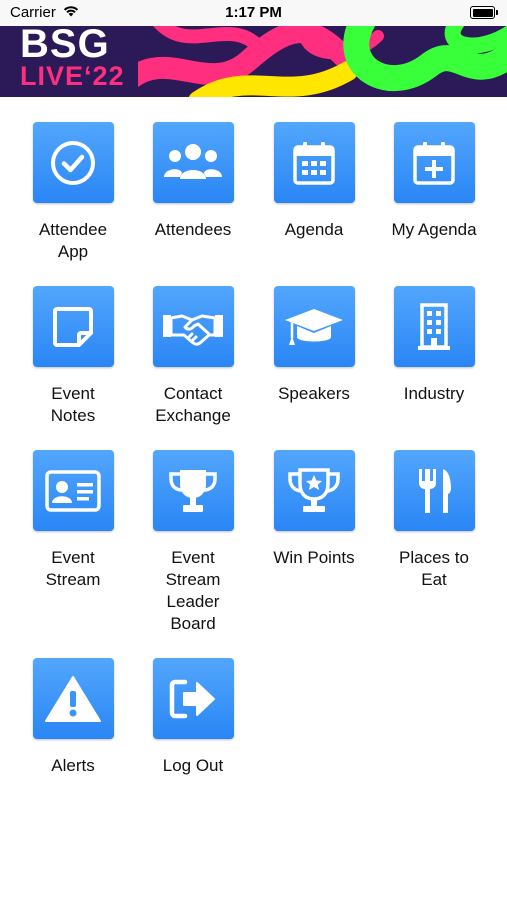 This screenshot has height=900, width=507. I want to click on calendar-plus-icon, so click(434, 163).